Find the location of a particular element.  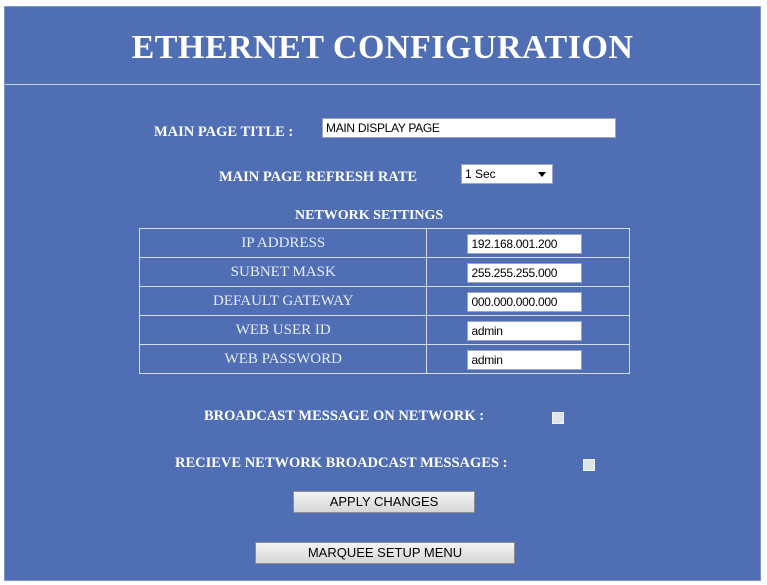

table-row: WEB USER ID is located at coordinates (384, 330).